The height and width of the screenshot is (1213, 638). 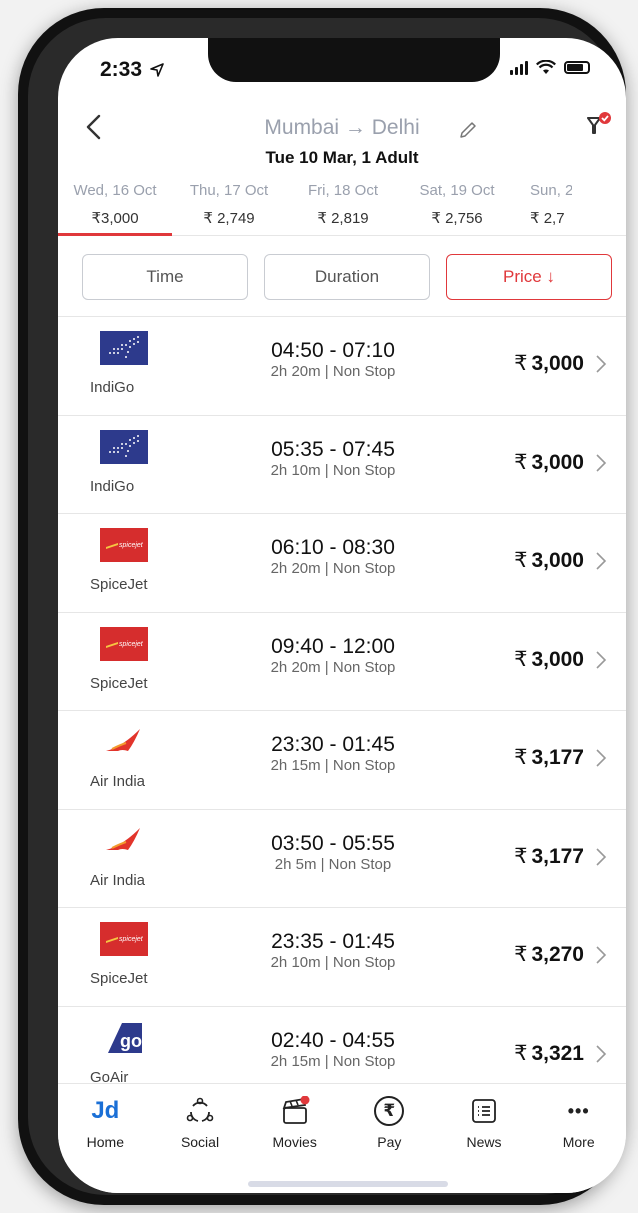 I want to click on jd-logo-icon: Jd, so click(x=105, y=1111).